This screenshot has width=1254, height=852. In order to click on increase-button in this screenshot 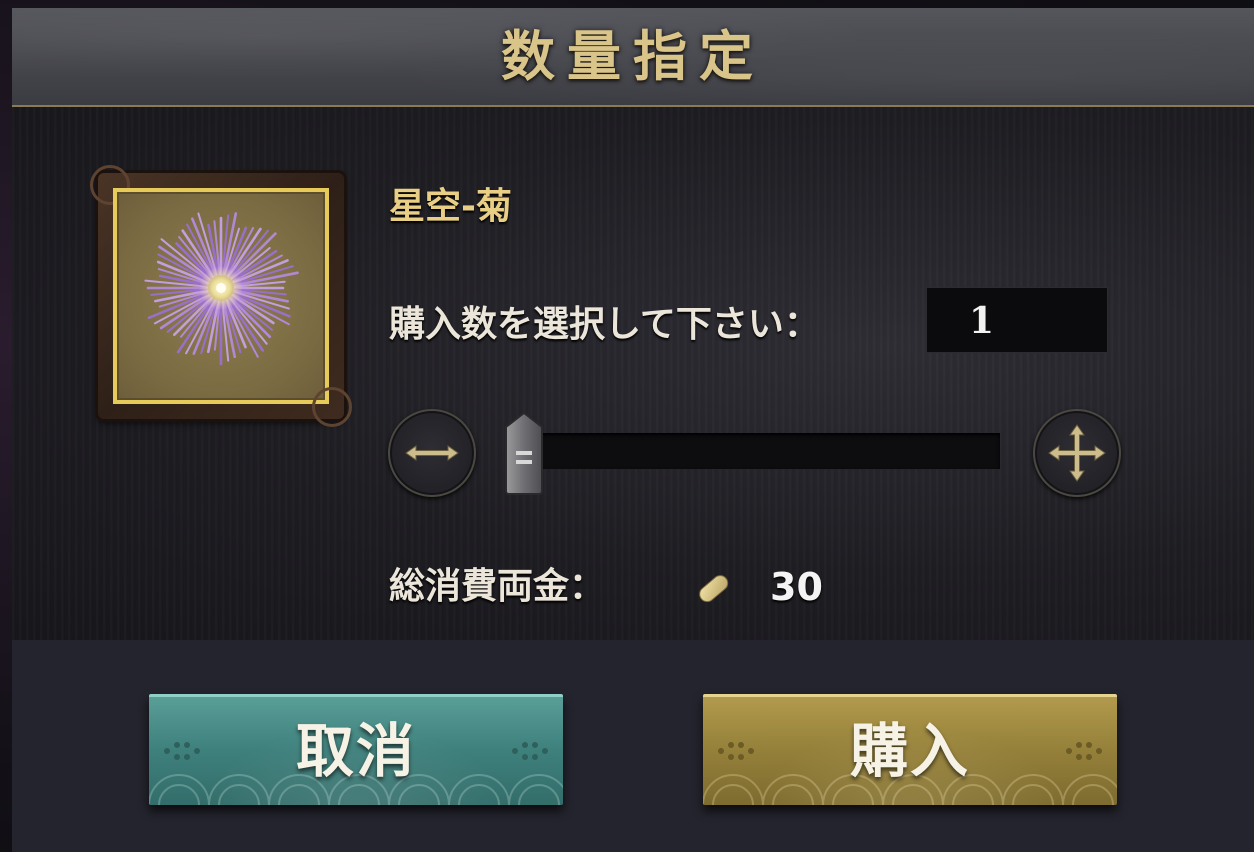, I will do `click(1077, 453)`.